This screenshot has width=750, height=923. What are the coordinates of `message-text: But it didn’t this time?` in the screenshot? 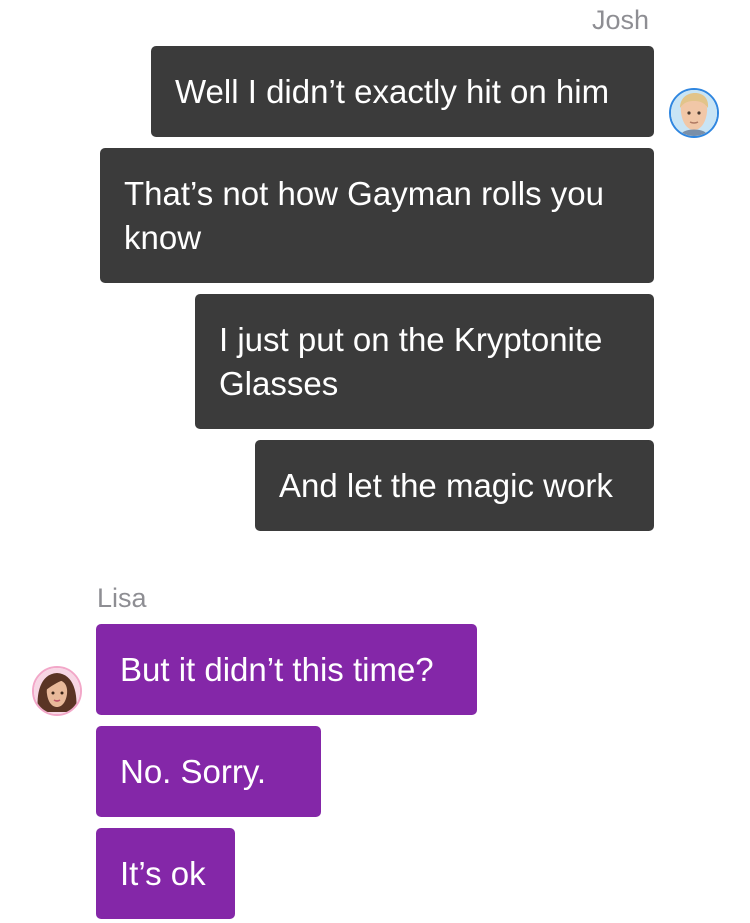 It's located at (277, 669).